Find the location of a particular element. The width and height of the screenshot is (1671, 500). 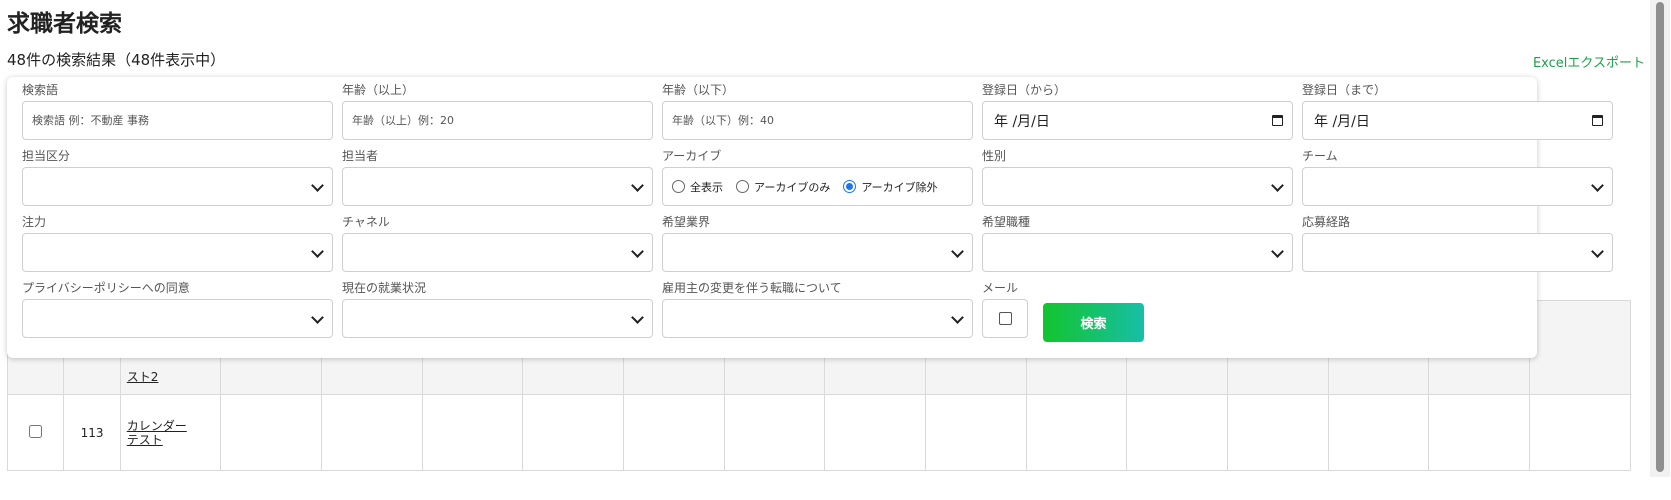

channel-label: チャネル is located at coordinates (366, 222).